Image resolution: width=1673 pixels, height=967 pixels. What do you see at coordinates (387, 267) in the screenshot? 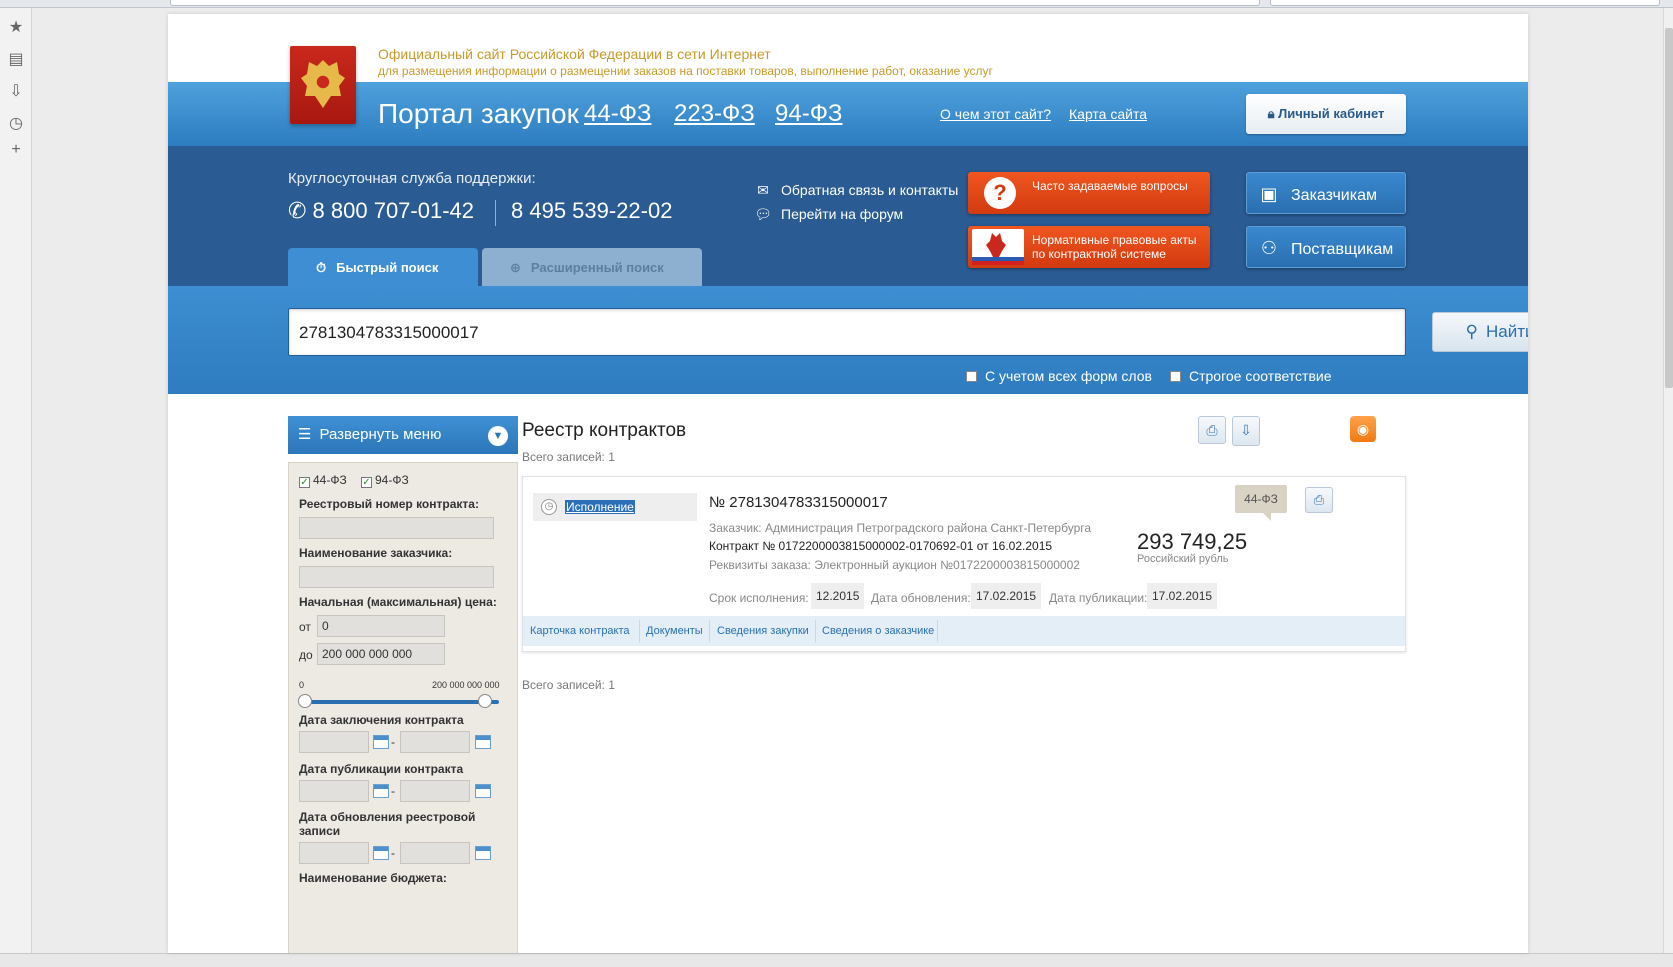
I see `tab-quick-label: Быстрый поиск` at bounding box center [387, 267].